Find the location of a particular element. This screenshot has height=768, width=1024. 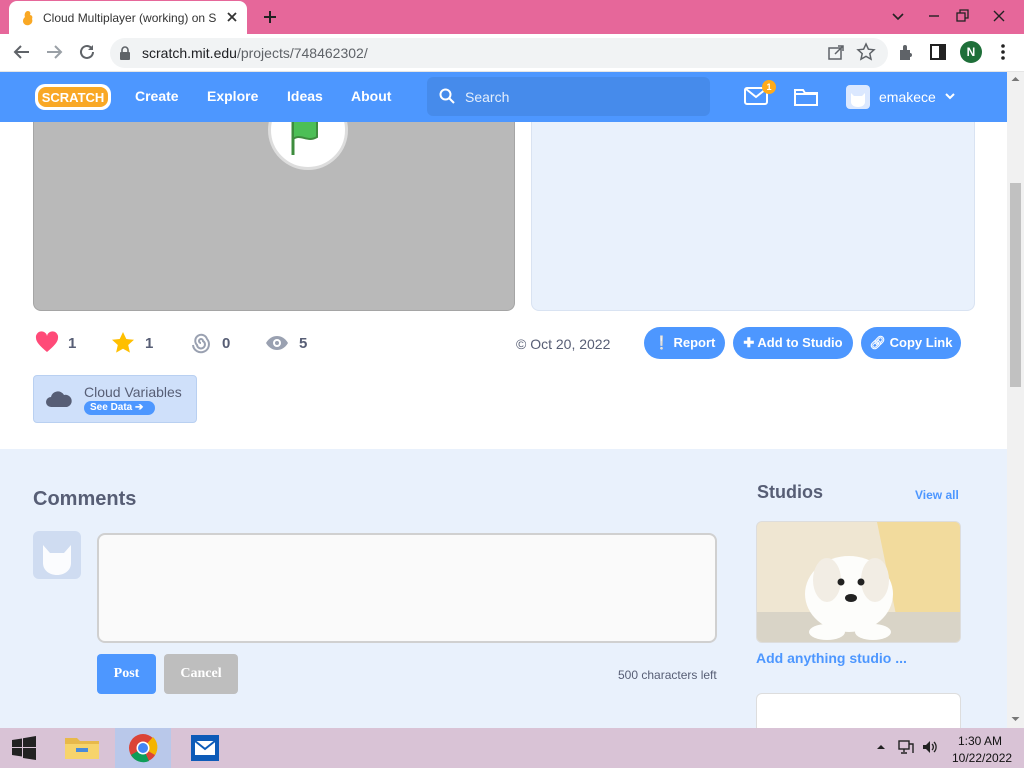

volume-icon is located at coordinates (930, 747).